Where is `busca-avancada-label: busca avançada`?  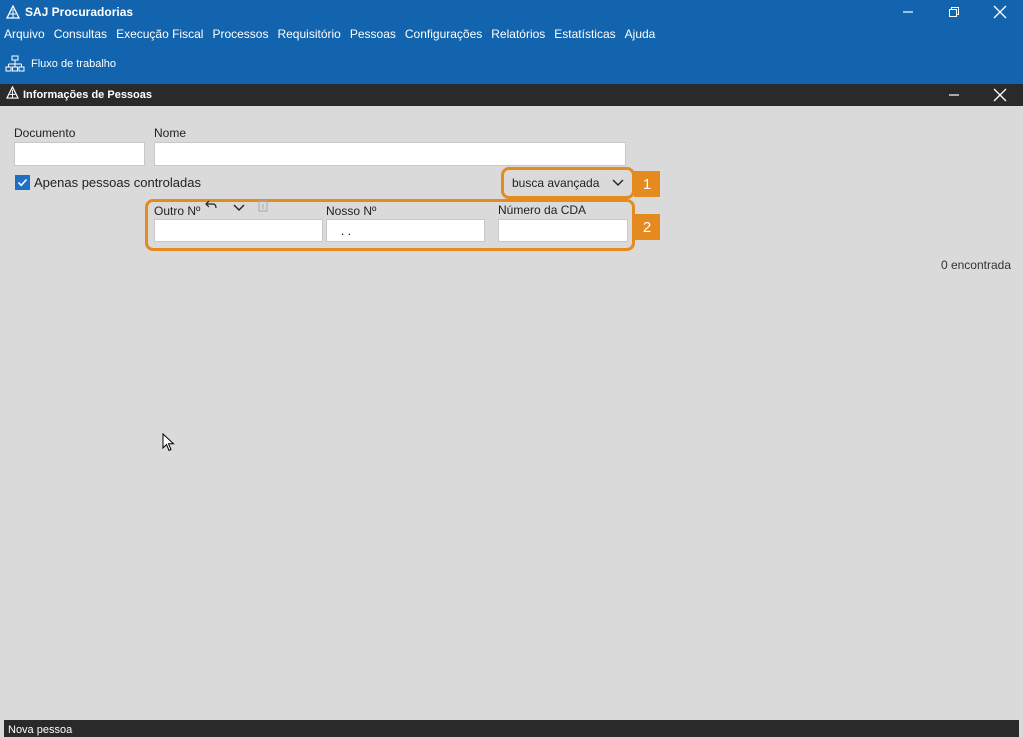
busca-avancada-label: busca avançada is located at coordinates (556, 183).